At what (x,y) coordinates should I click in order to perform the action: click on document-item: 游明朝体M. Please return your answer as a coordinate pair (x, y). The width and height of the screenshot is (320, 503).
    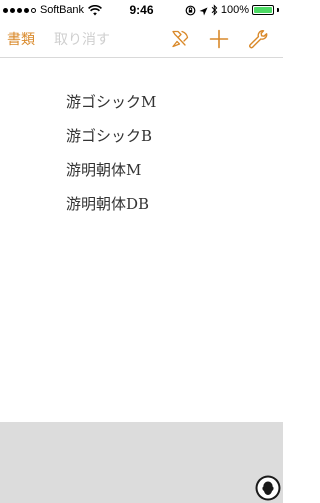
    Looking at the image, I should click on (111, 177).